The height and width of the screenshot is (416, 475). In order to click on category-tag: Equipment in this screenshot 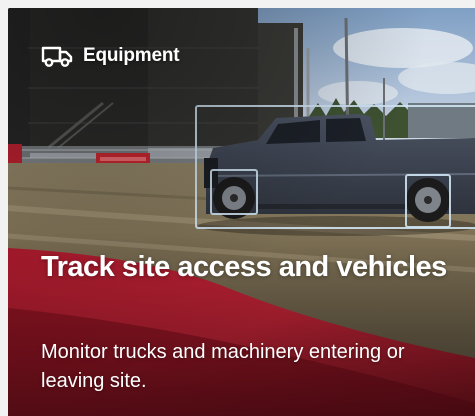, I will do `click(110, 56)`.